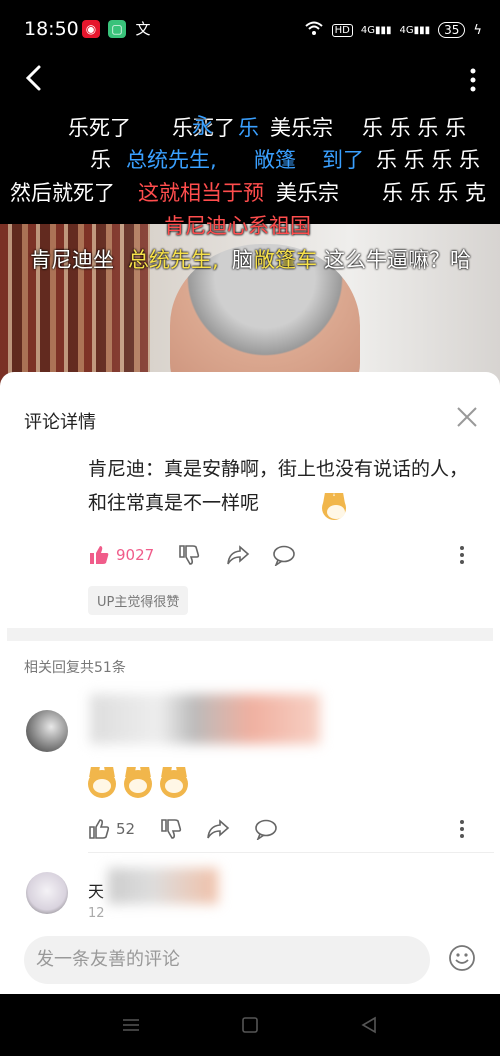 The width and height of the screenshot is (500, 1056). I want to click on comment-actions: 9027, so click(250, 557).